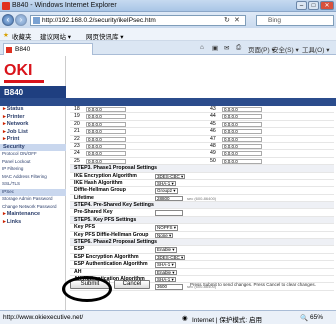 This screenshot has height=324, width=336. Describe the element at coordinates (33, 125) in the screenshot. I see `sidebar-item-network: ▸Network` at that location.